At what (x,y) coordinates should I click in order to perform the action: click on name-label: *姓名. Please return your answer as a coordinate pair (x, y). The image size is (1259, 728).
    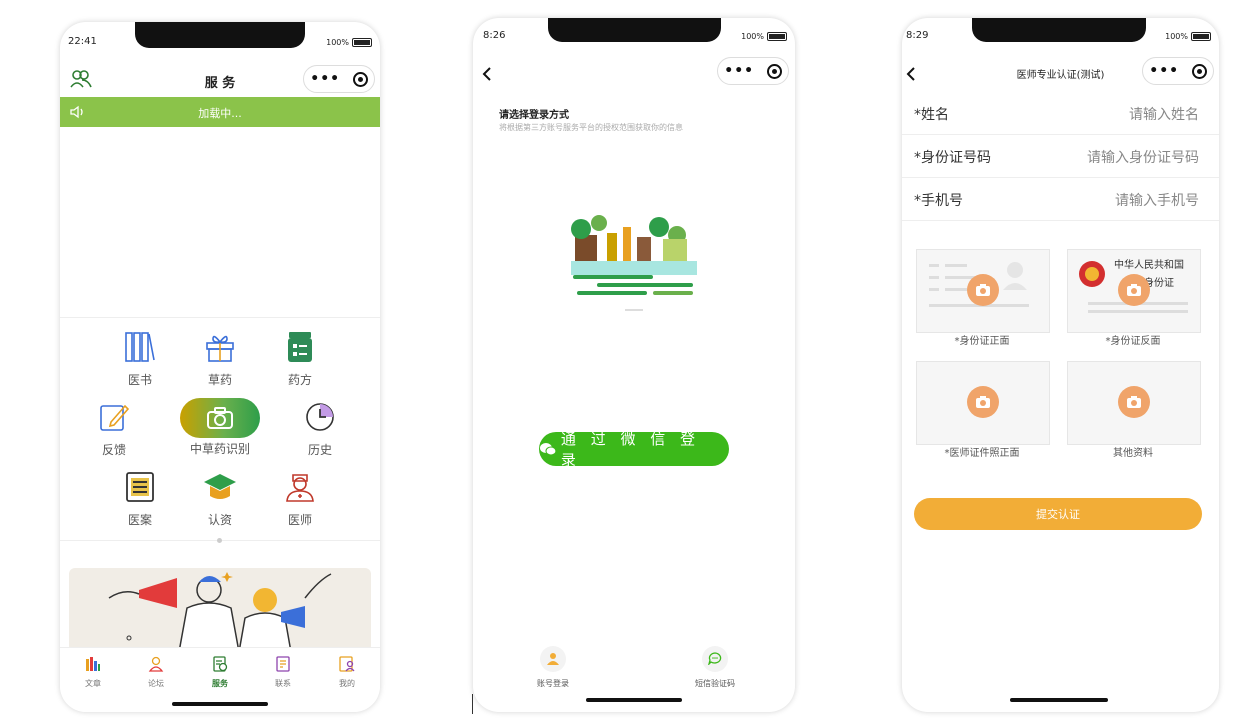
    Looking at the image, I should click on (931, 115).